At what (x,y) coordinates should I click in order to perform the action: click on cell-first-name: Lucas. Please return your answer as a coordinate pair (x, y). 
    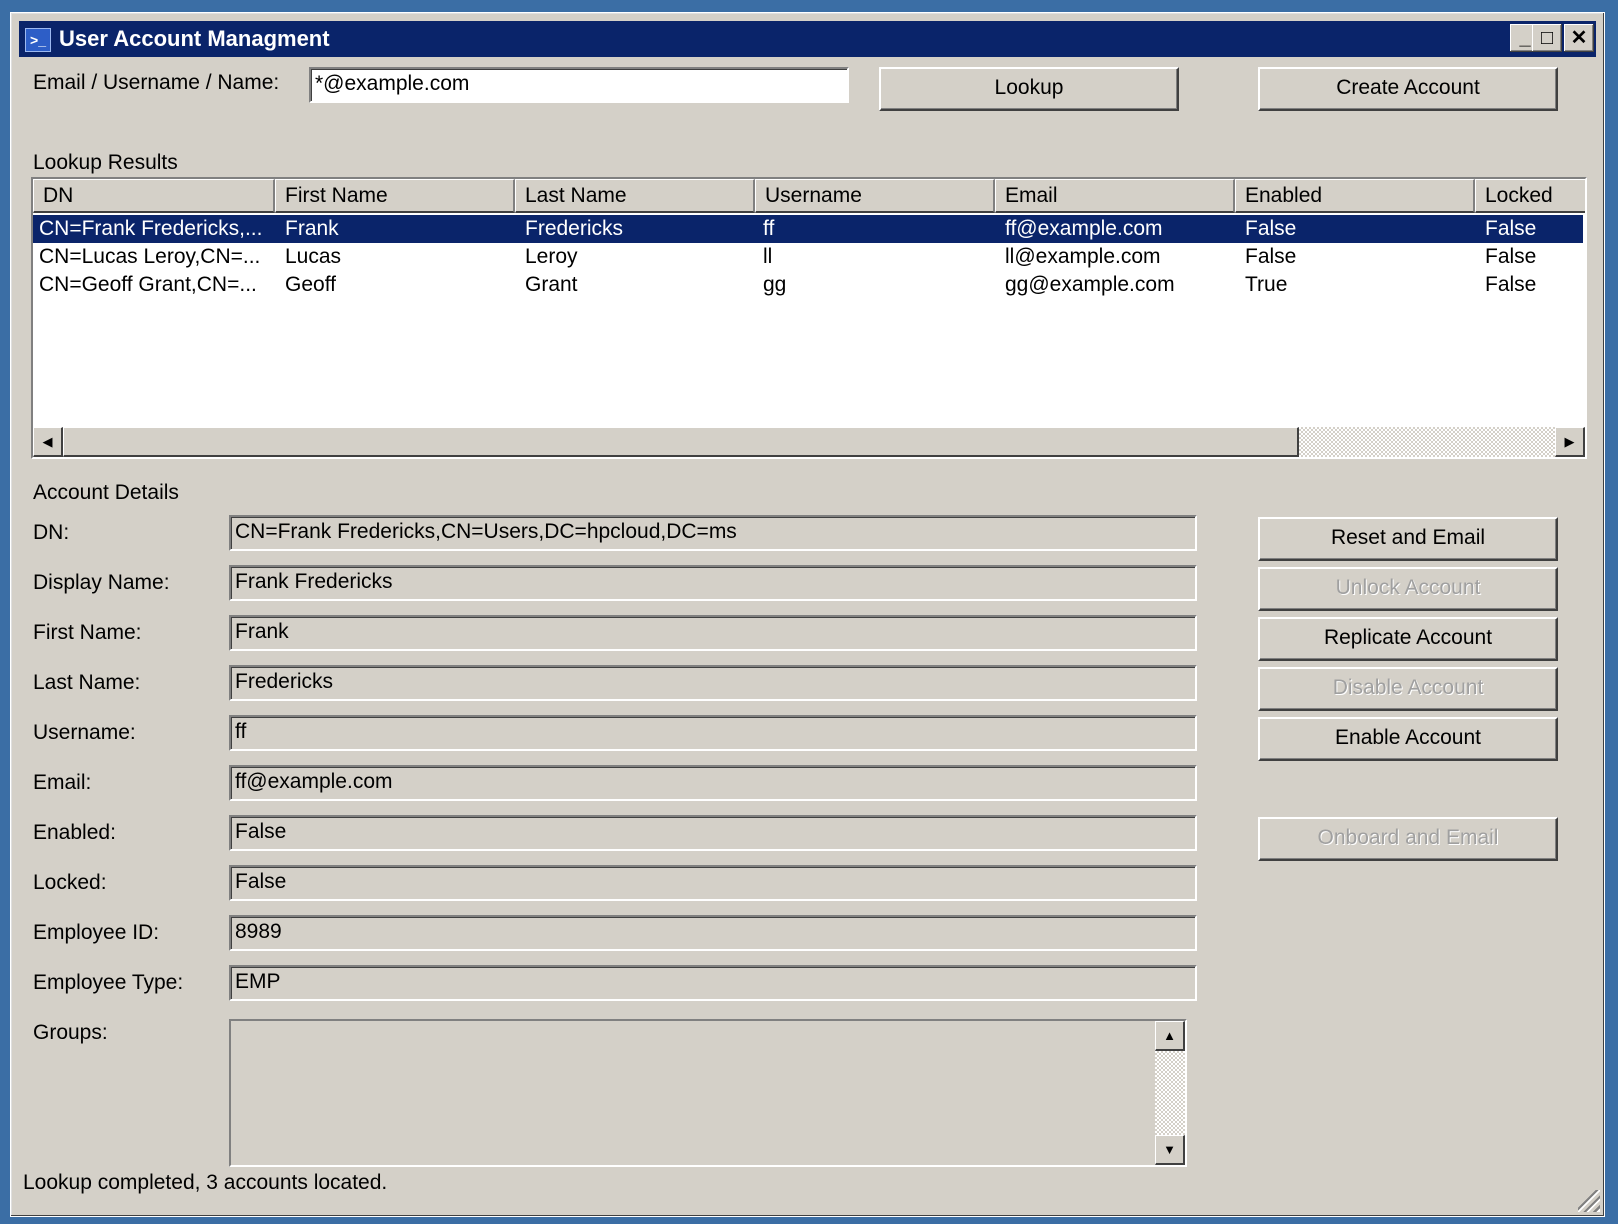
    Looking at the image, I should click on (313, 256).